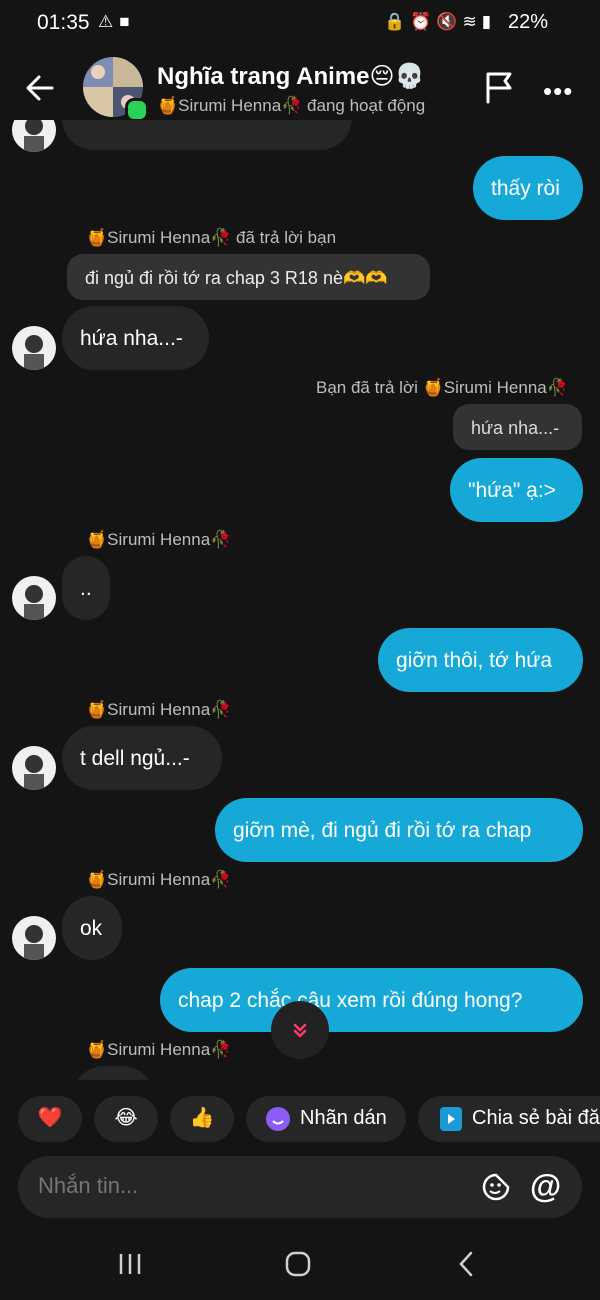 The width and height of the screenshot is (600, 1300). I want to click on arrow-left-icon, so click(40, 88).